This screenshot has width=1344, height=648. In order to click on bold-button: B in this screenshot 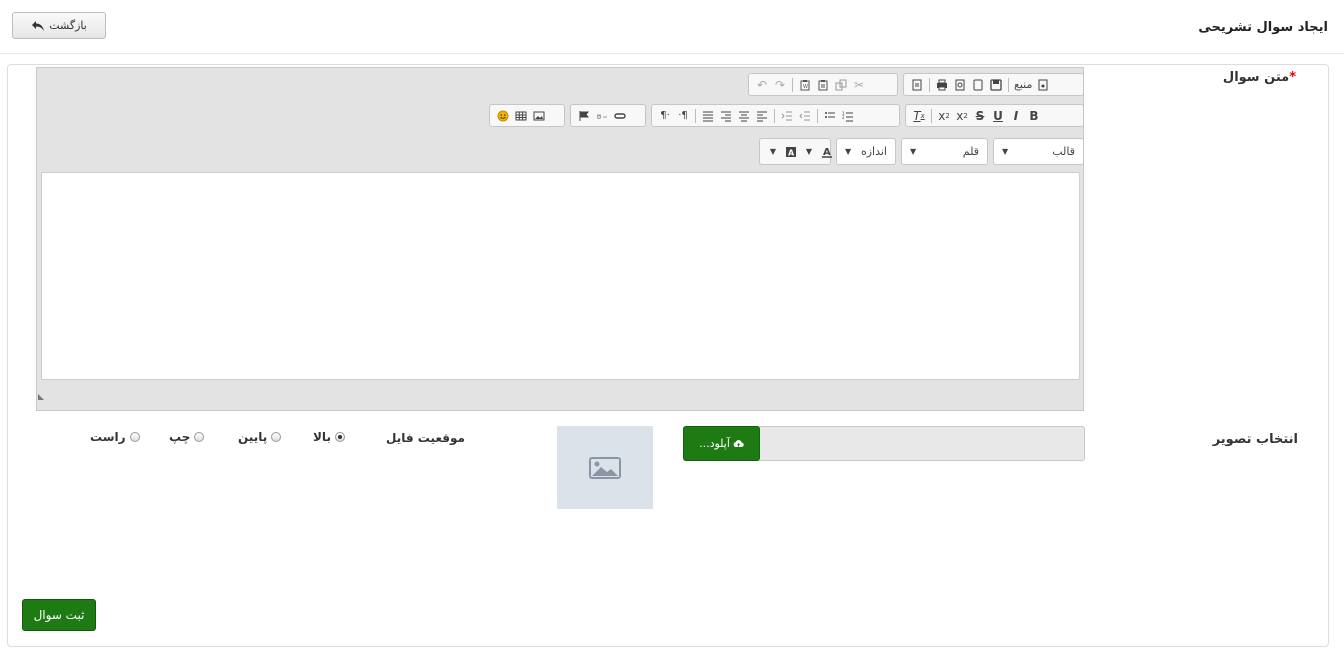, I will do `click(1034, 115)`.